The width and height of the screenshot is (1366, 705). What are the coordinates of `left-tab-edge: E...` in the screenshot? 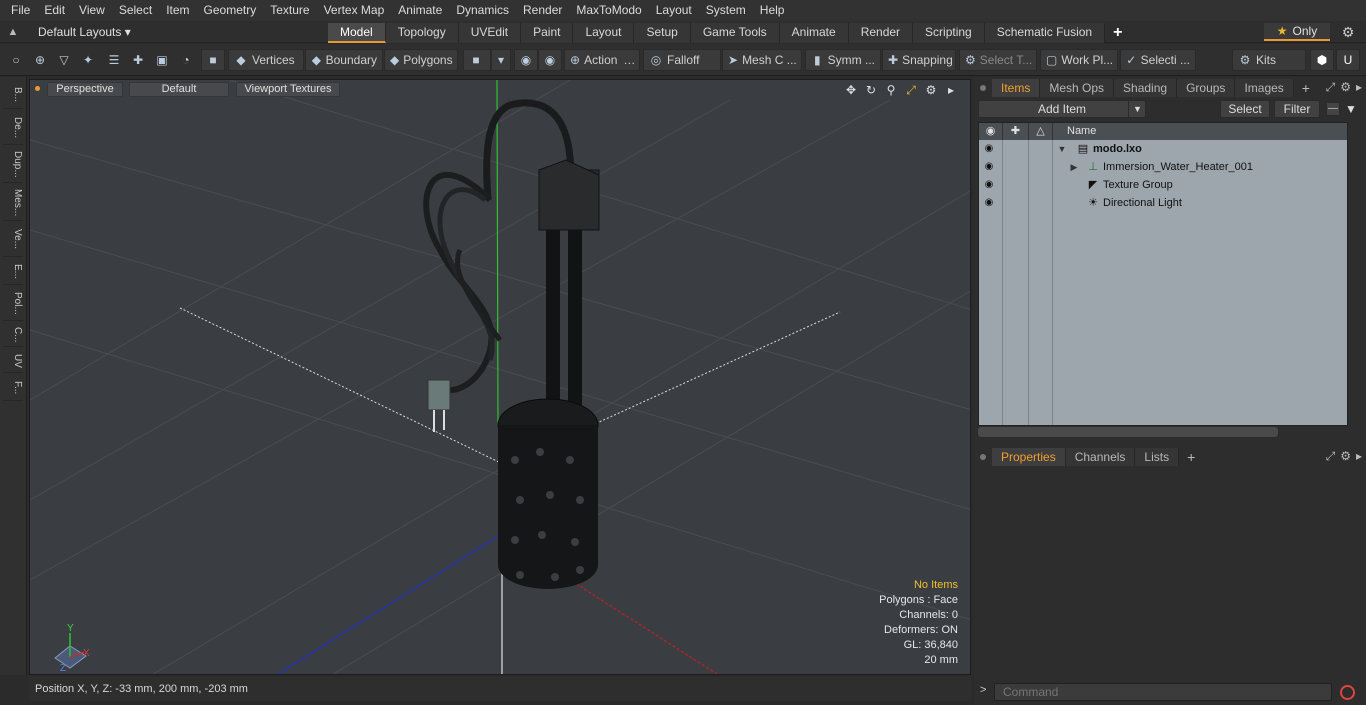 It's located at (13, 272).